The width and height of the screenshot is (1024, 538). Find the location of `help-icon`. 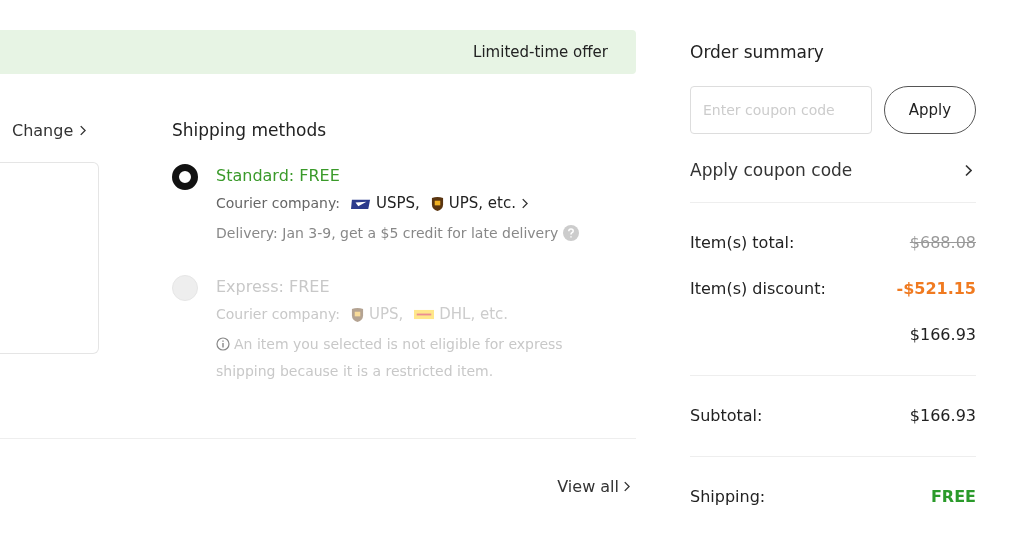

help-icon is located at coordinates (570, 233).